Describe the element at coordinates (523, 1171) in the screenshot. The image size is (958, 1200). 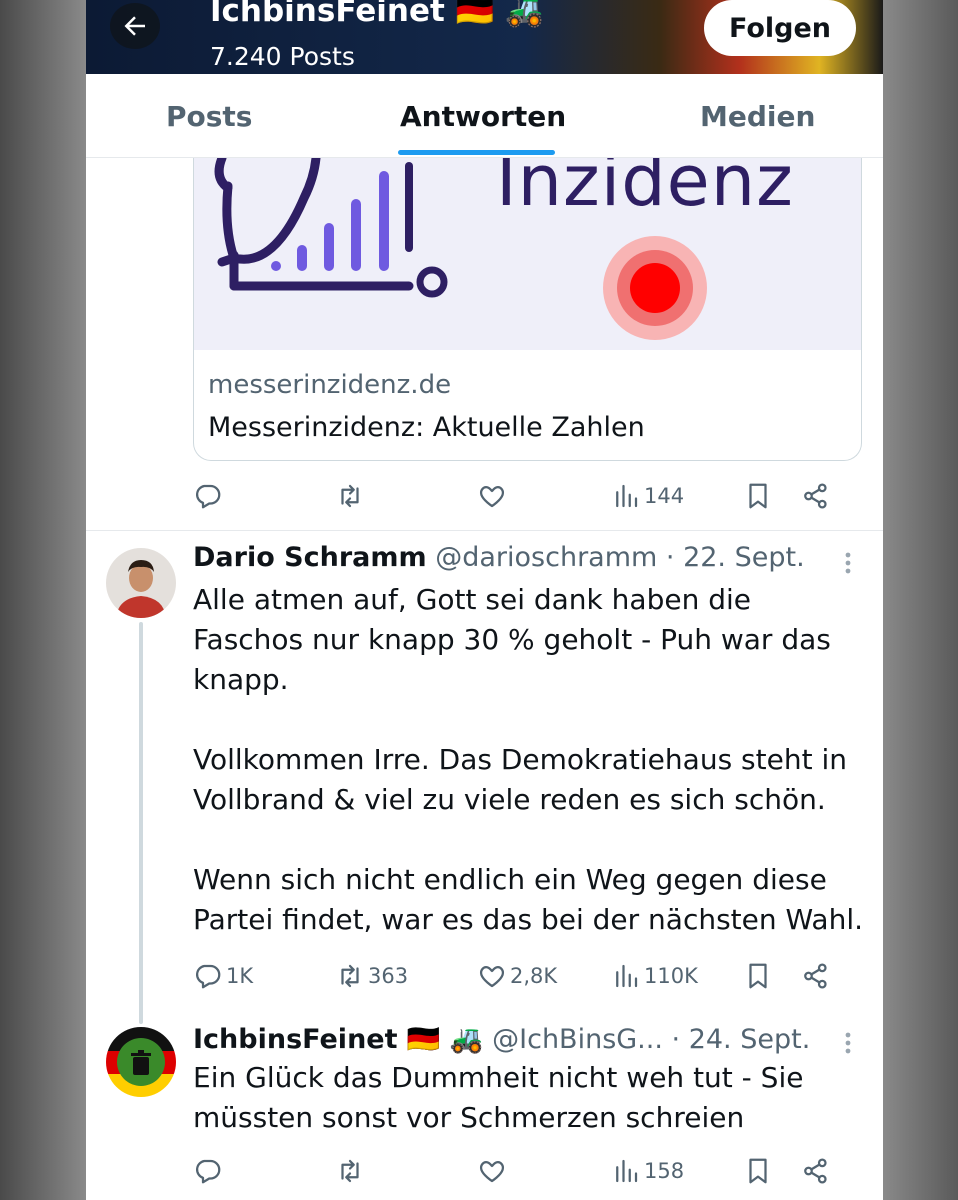
I see `tweet-actions: 158` at that location.